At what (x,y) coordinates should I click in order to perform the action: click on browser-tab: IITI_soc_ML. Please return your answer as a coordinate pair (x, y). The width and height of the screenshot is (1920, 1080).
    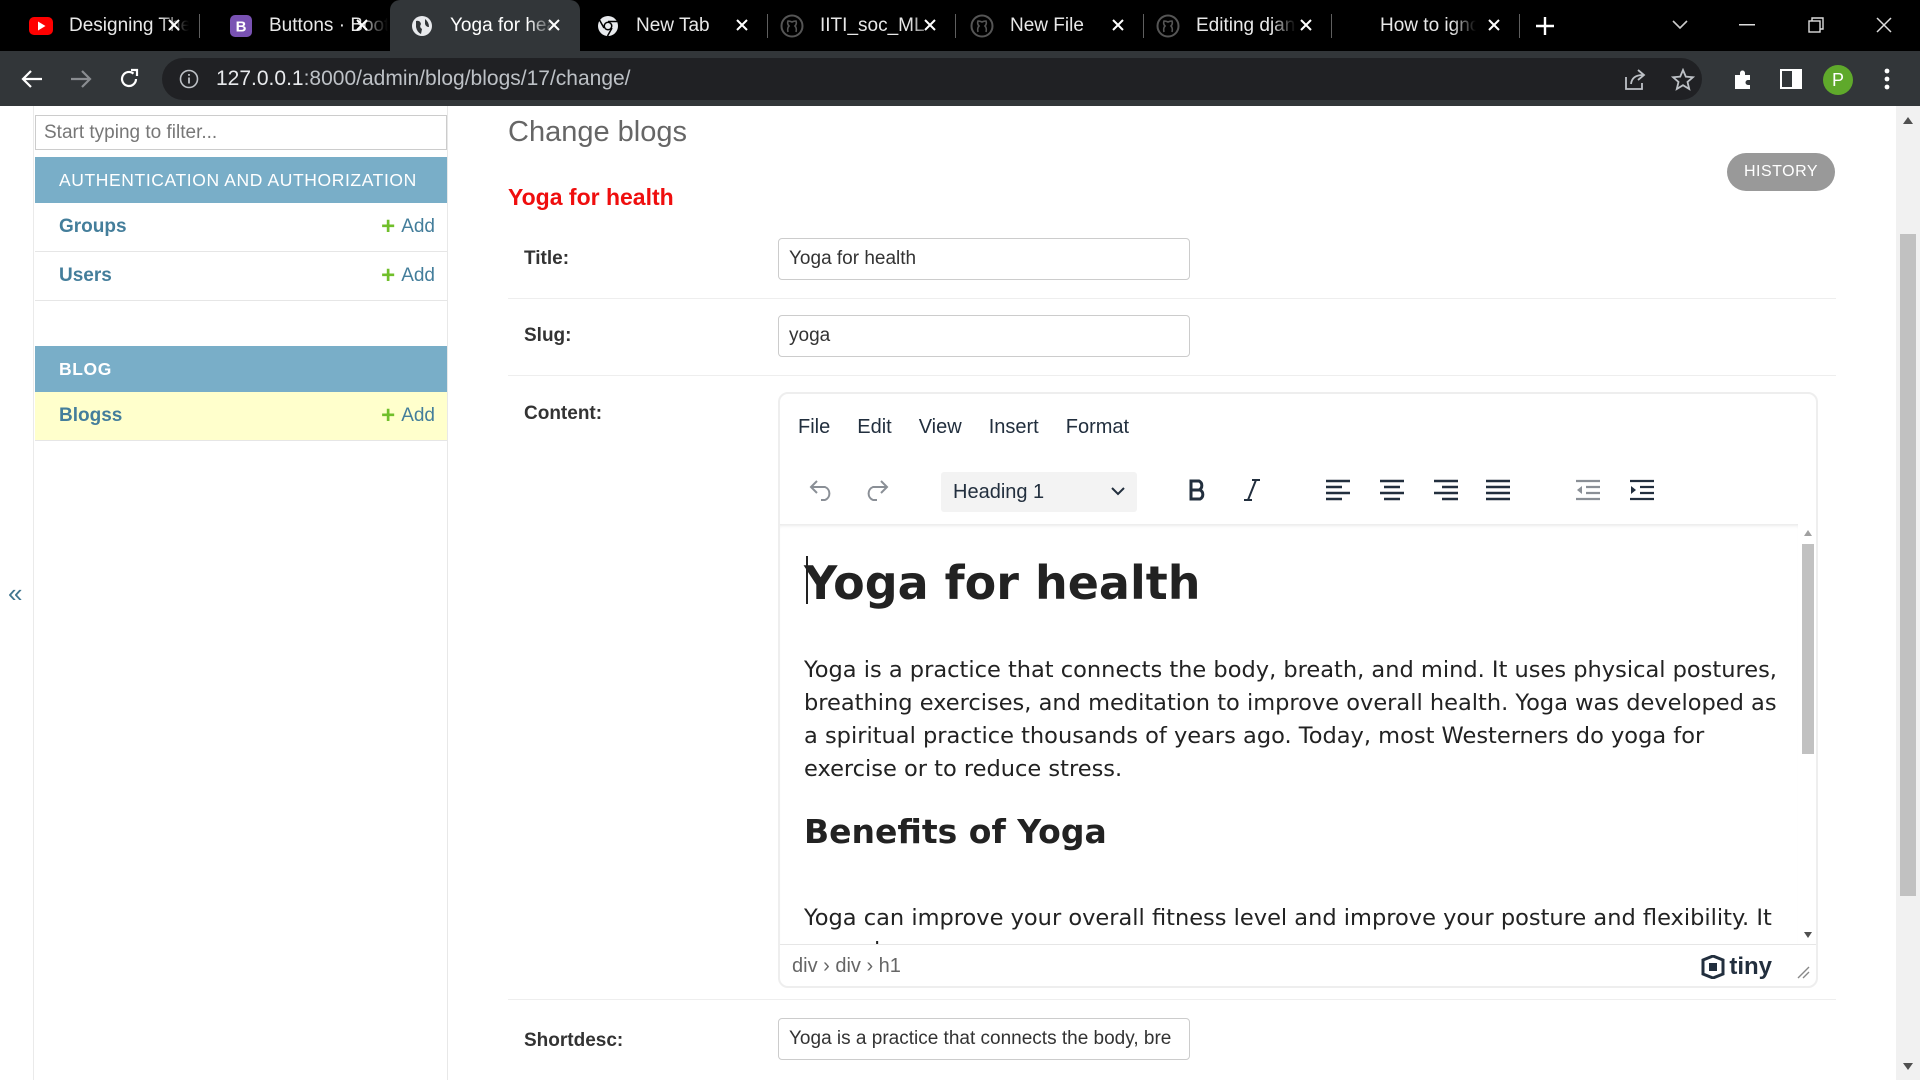
    Looking at the image, I should click on (862, 25).